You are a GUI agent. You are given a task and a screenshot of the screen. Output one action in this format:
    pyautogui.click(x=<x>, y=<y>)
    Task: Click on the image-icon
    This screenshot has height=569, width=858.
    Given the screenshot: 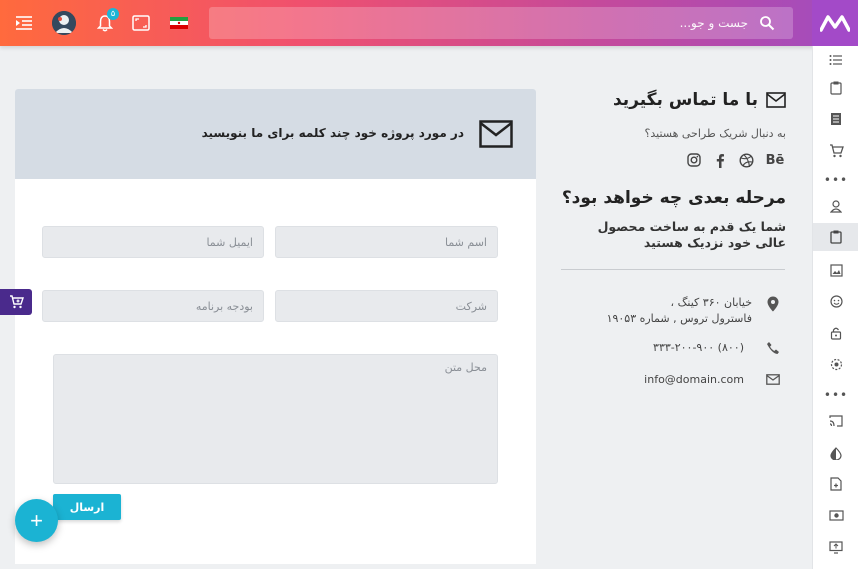 What is the action you would take?
    pyautogui.click(x=835, y=270)
    